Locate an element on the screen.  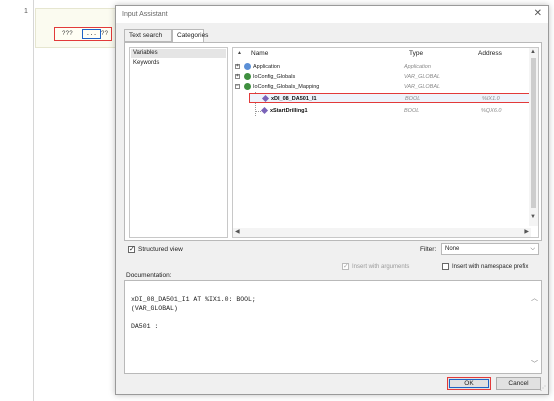
collapse-icon: − is located at coordinates (237, 86).